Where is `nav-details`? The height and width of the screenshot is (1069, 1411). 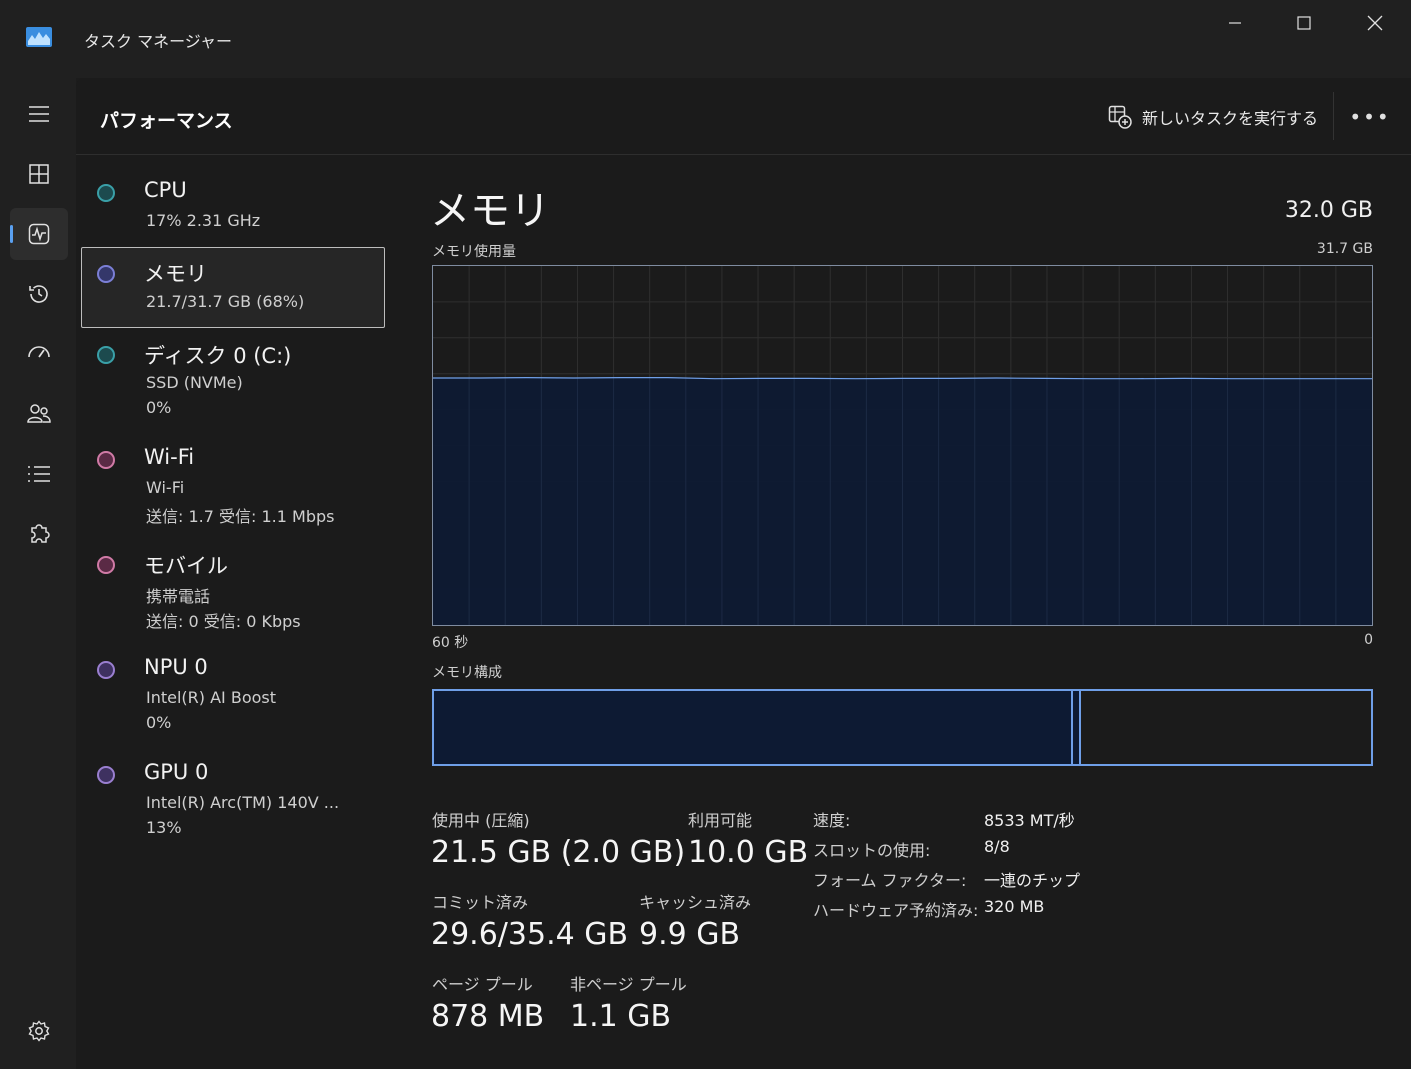 nav-details is located at coordinates (39, 474).